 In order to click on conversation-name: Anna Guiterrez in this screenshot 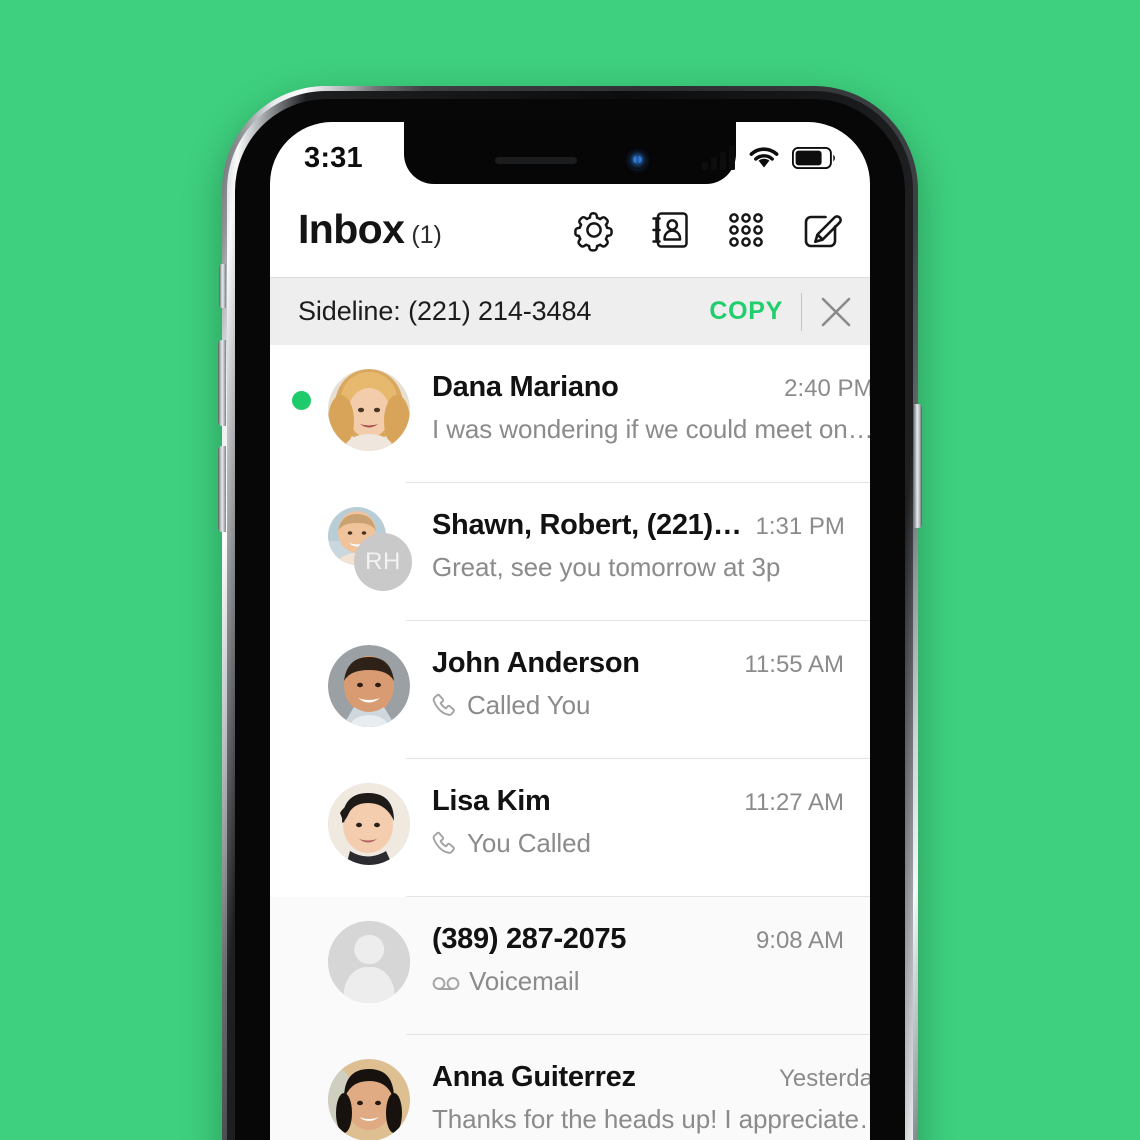, I will do `click(534, 1077)`.